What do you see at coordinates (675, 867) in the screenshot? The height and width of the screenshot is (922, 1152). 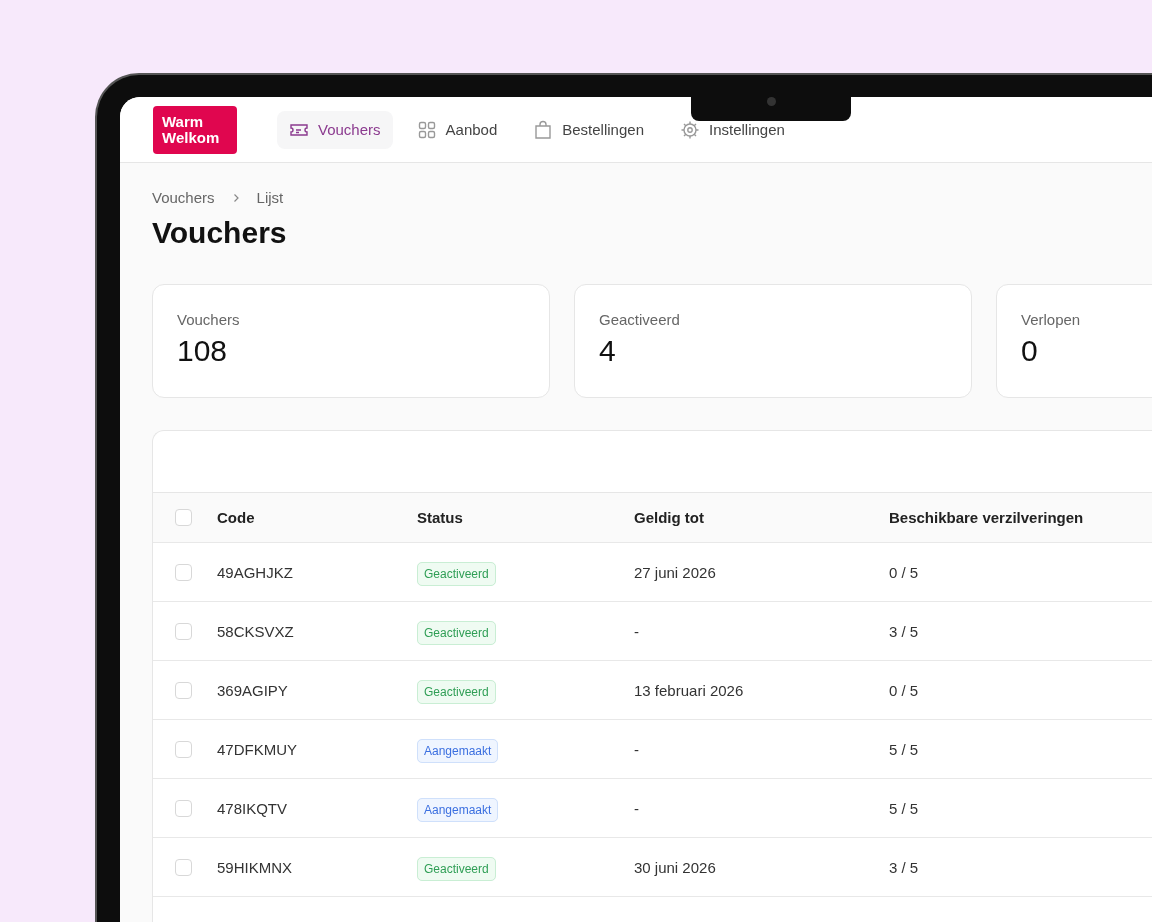 I see `table-cell-text: 30 juni 2026` at bounding box center [675, 867].